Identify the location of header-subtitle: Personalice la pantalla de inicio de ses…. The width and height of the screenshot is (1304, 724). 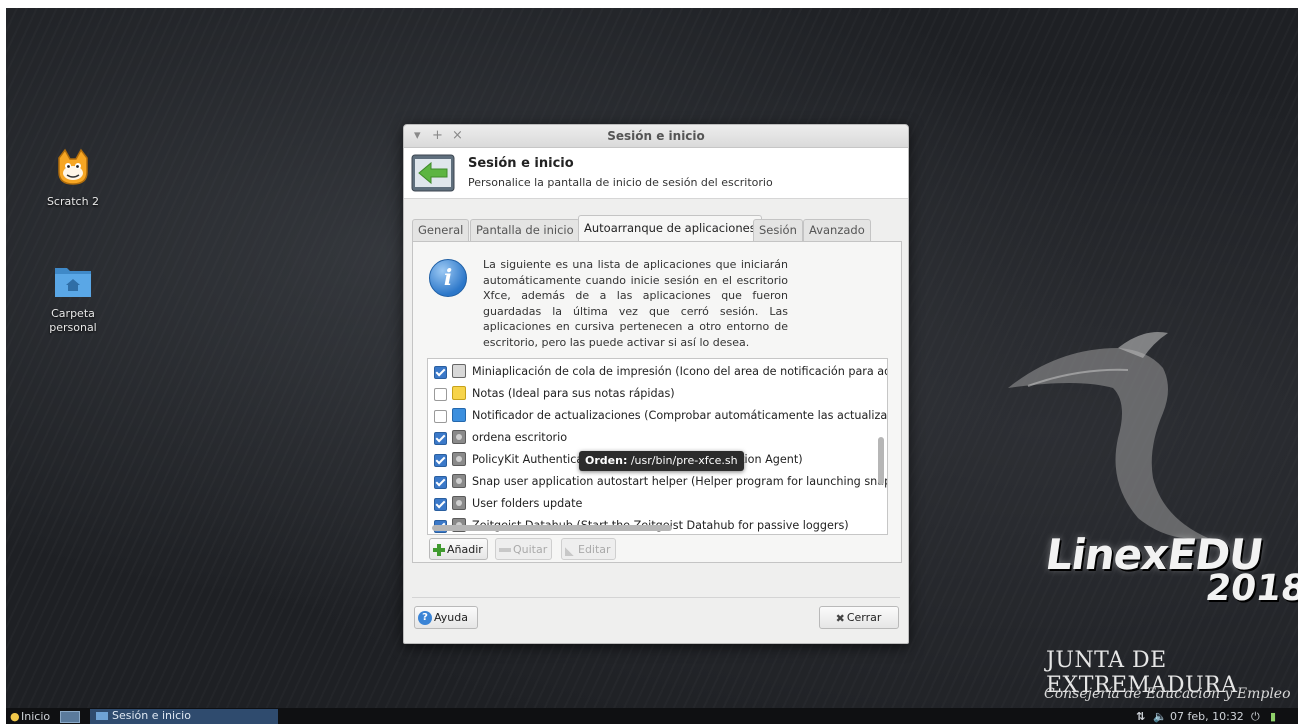
(620, 182).